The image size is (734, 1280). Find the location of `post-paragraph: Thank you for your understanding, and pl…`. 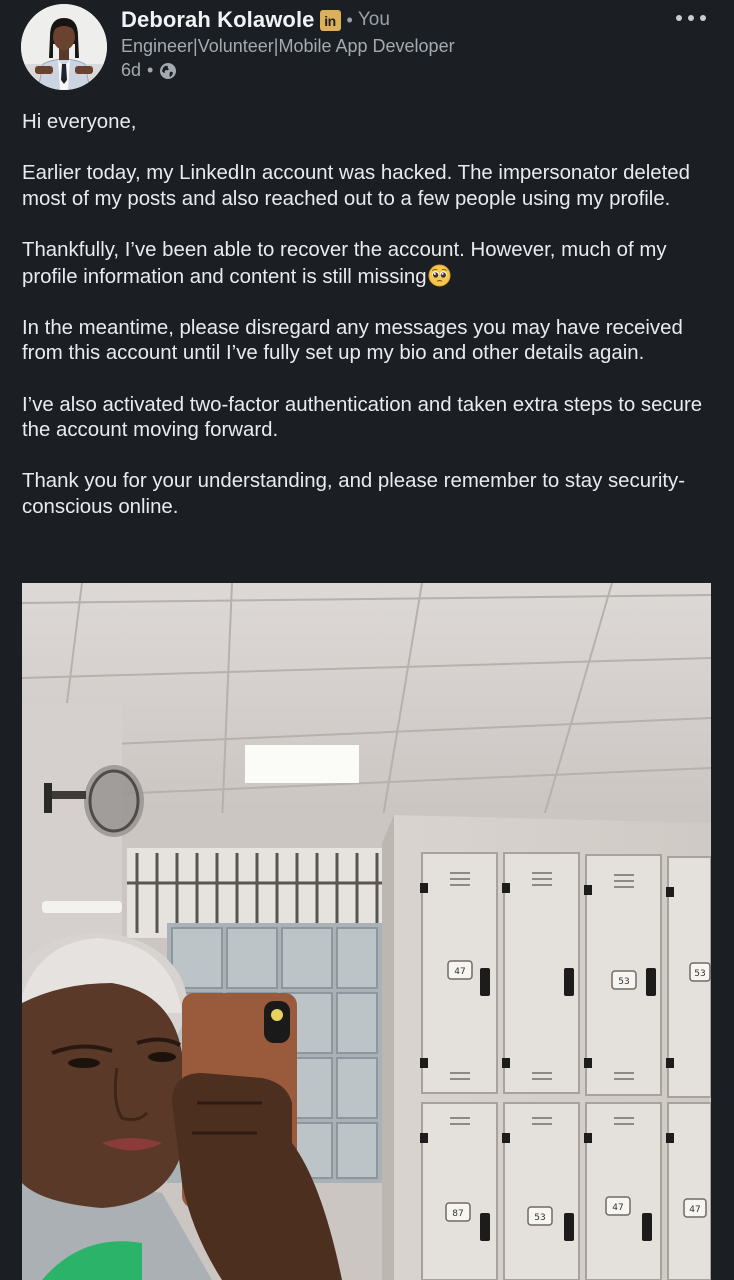

post-paragraph: Thank you for your understanding, and pl… is located at coordinates (354, 494).